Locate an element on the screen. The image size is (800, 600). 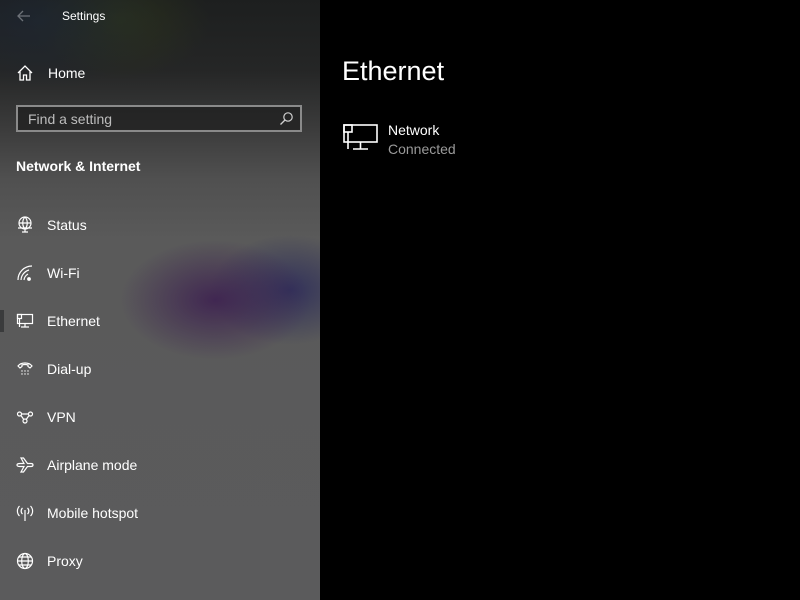
back-button is located at coordinates (24, 16).